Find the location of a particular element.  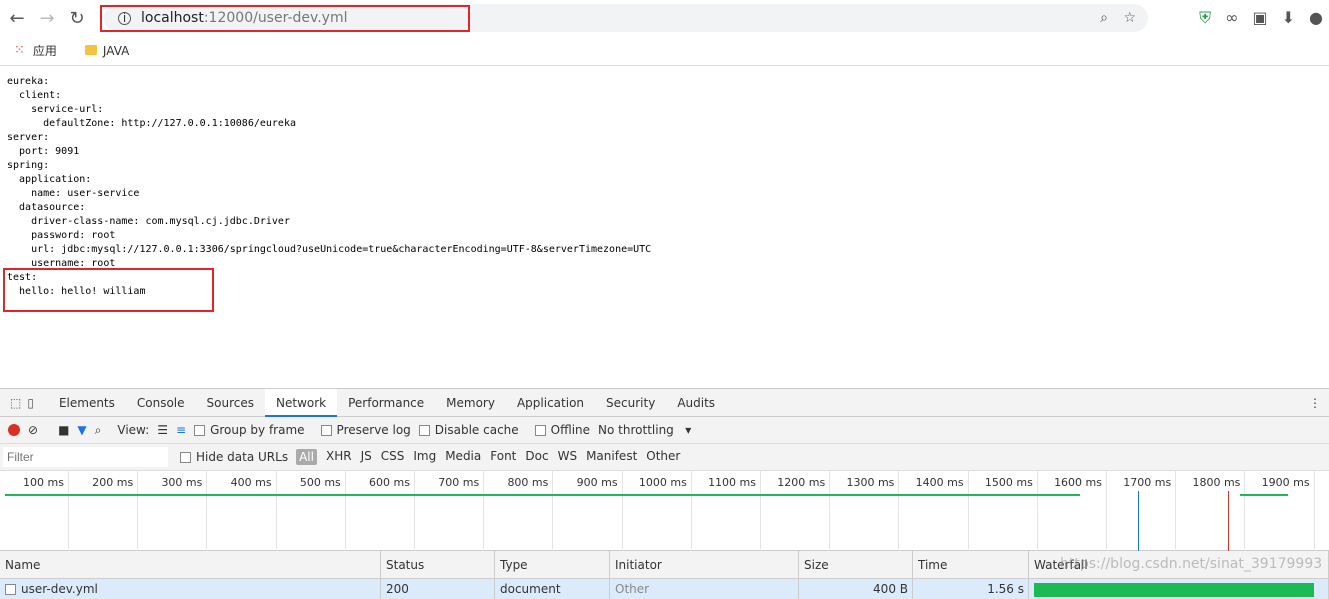

timeline-tick: 1500 ms is located at coordinates (1003, 511).